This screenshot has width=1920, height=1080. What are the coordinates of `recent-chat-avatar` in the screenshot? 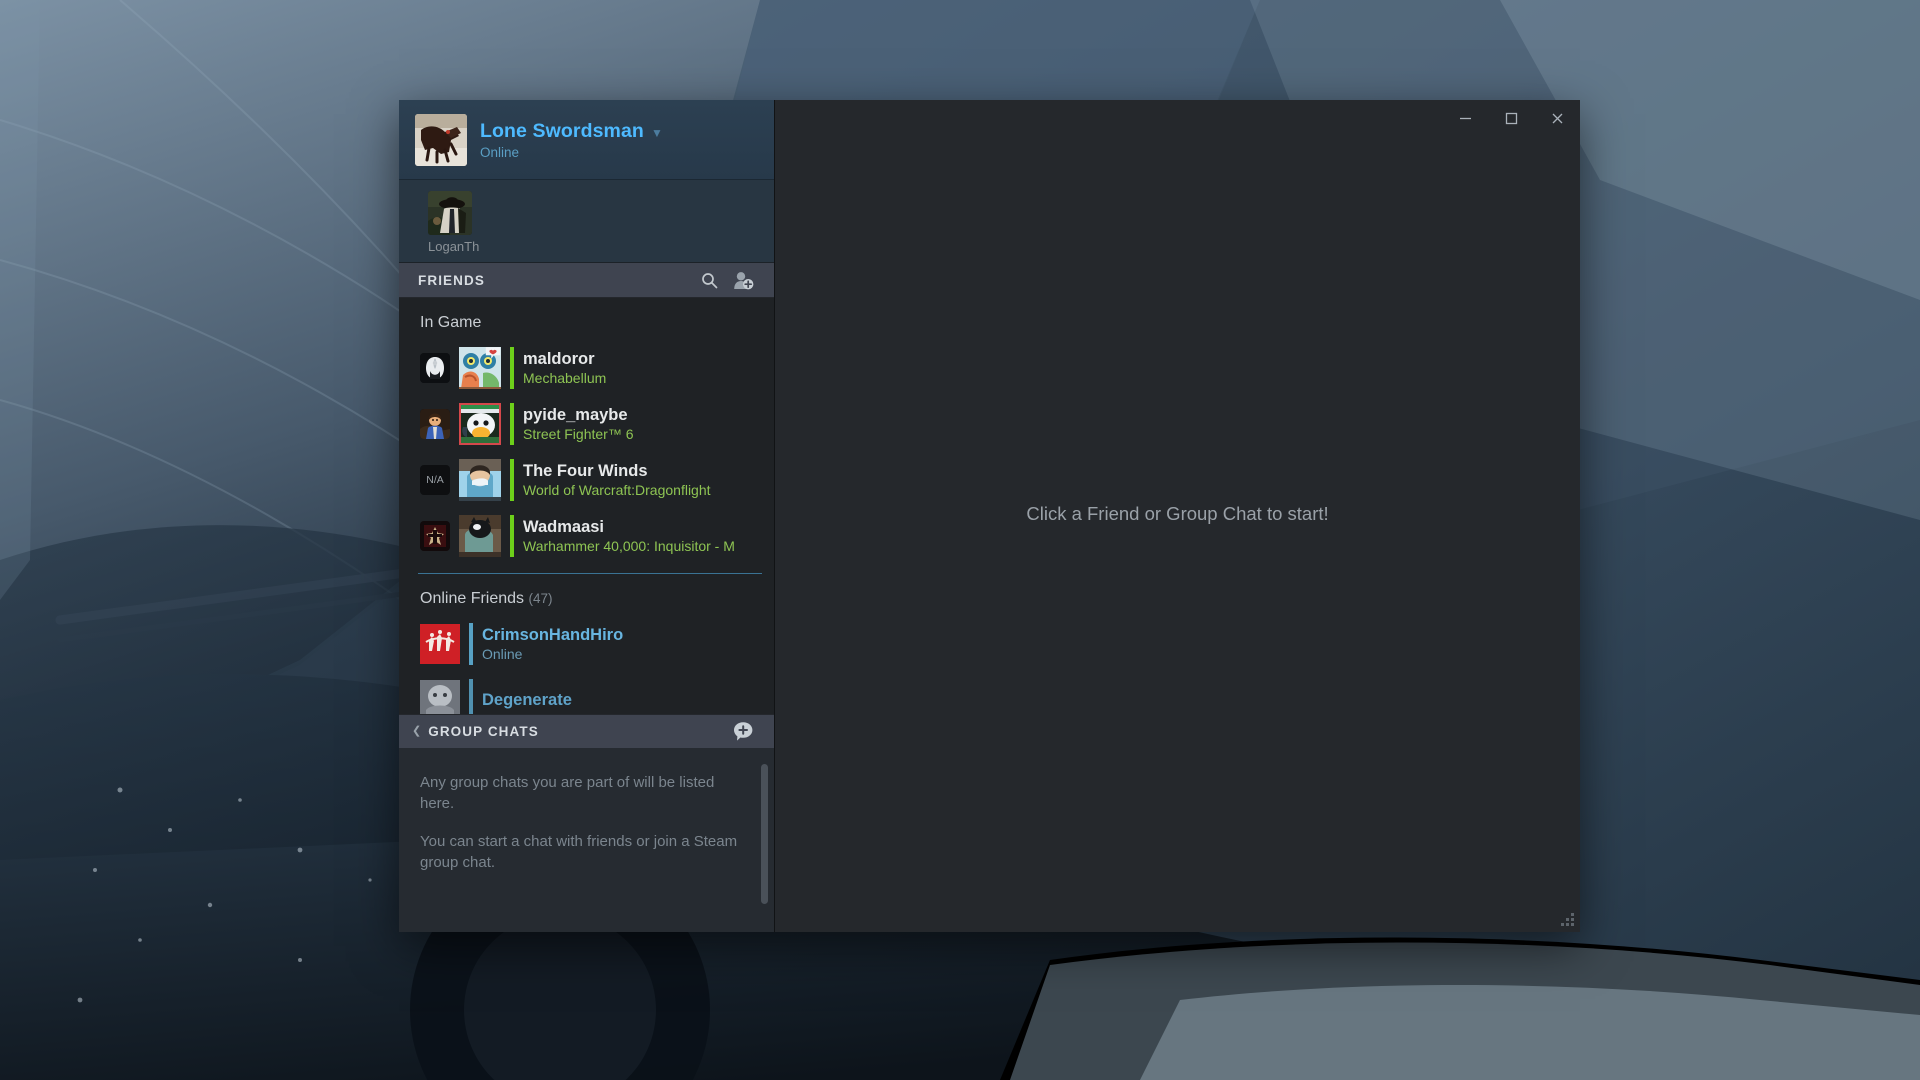 It's located at (450, 213).